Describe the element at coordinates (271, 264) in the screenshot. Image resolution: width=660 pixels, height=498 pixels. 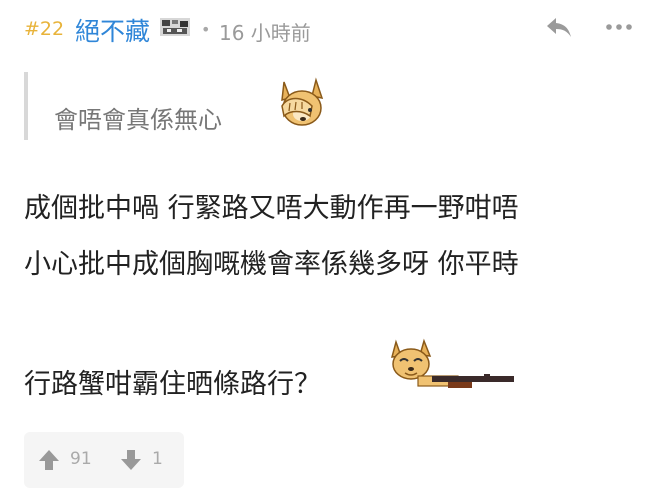
I see `post-text-line: 小心批中成個胸嘅機會率係幾多呀 你平時` at that location.